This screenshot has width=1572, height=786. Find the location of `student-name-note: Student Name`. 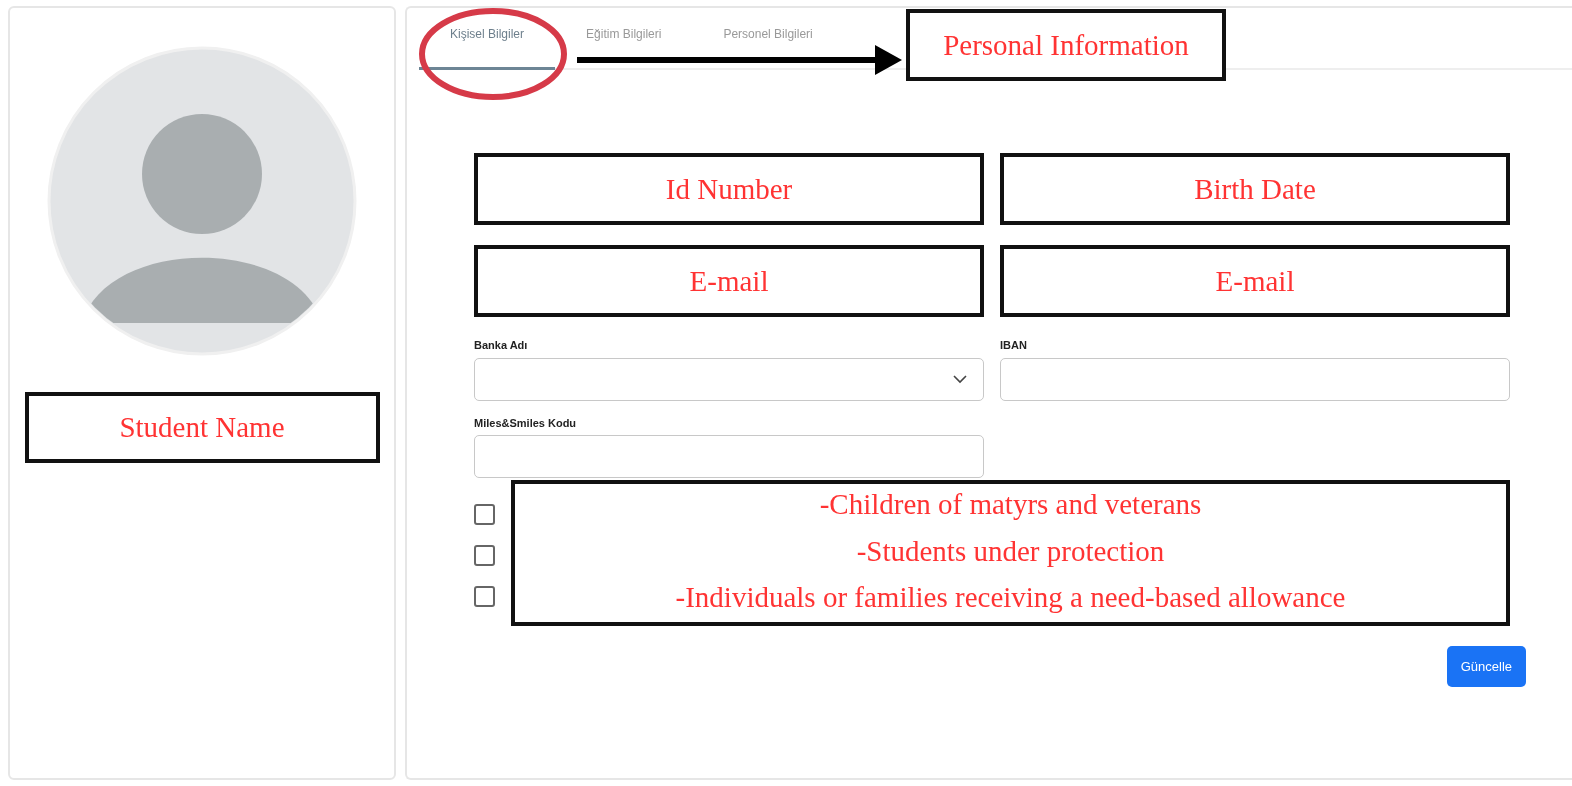

student-name-note: Student Name is located at coordinates (202, 427).